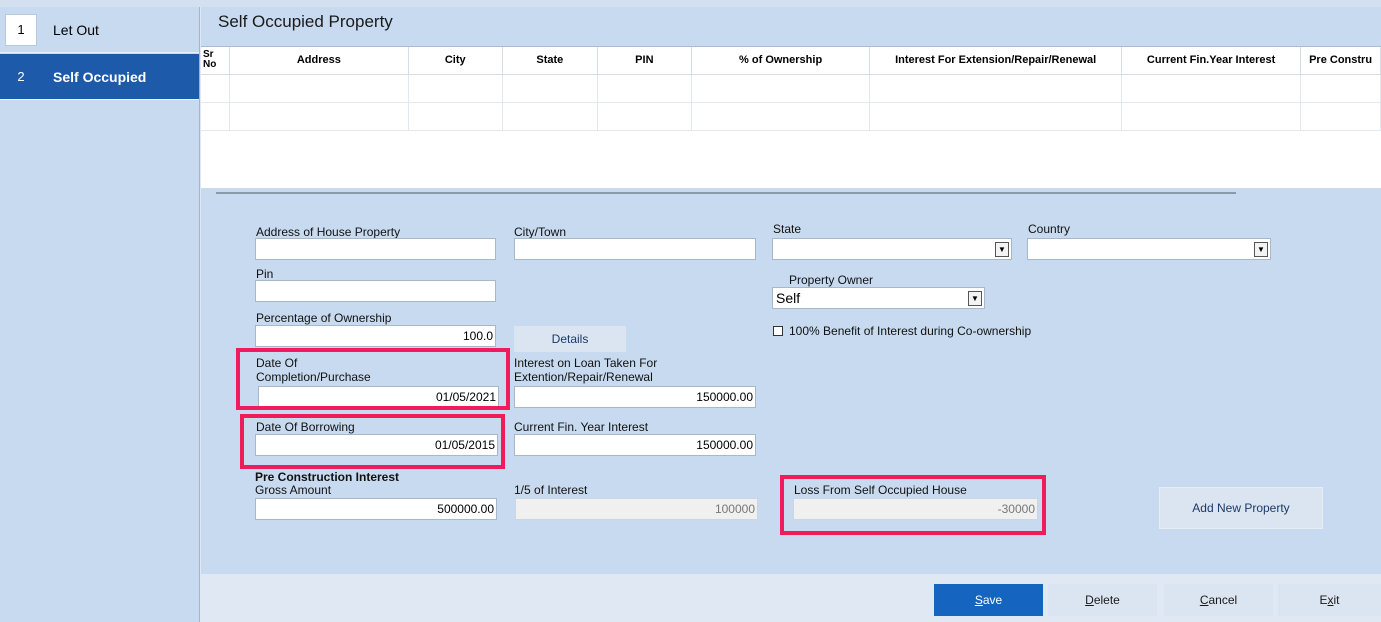 This screenshot has height=622, width=1381. Describe the element at coordinates (636, 509) in the screenshot. I see `fifth-interest-input: 100000` at that location.